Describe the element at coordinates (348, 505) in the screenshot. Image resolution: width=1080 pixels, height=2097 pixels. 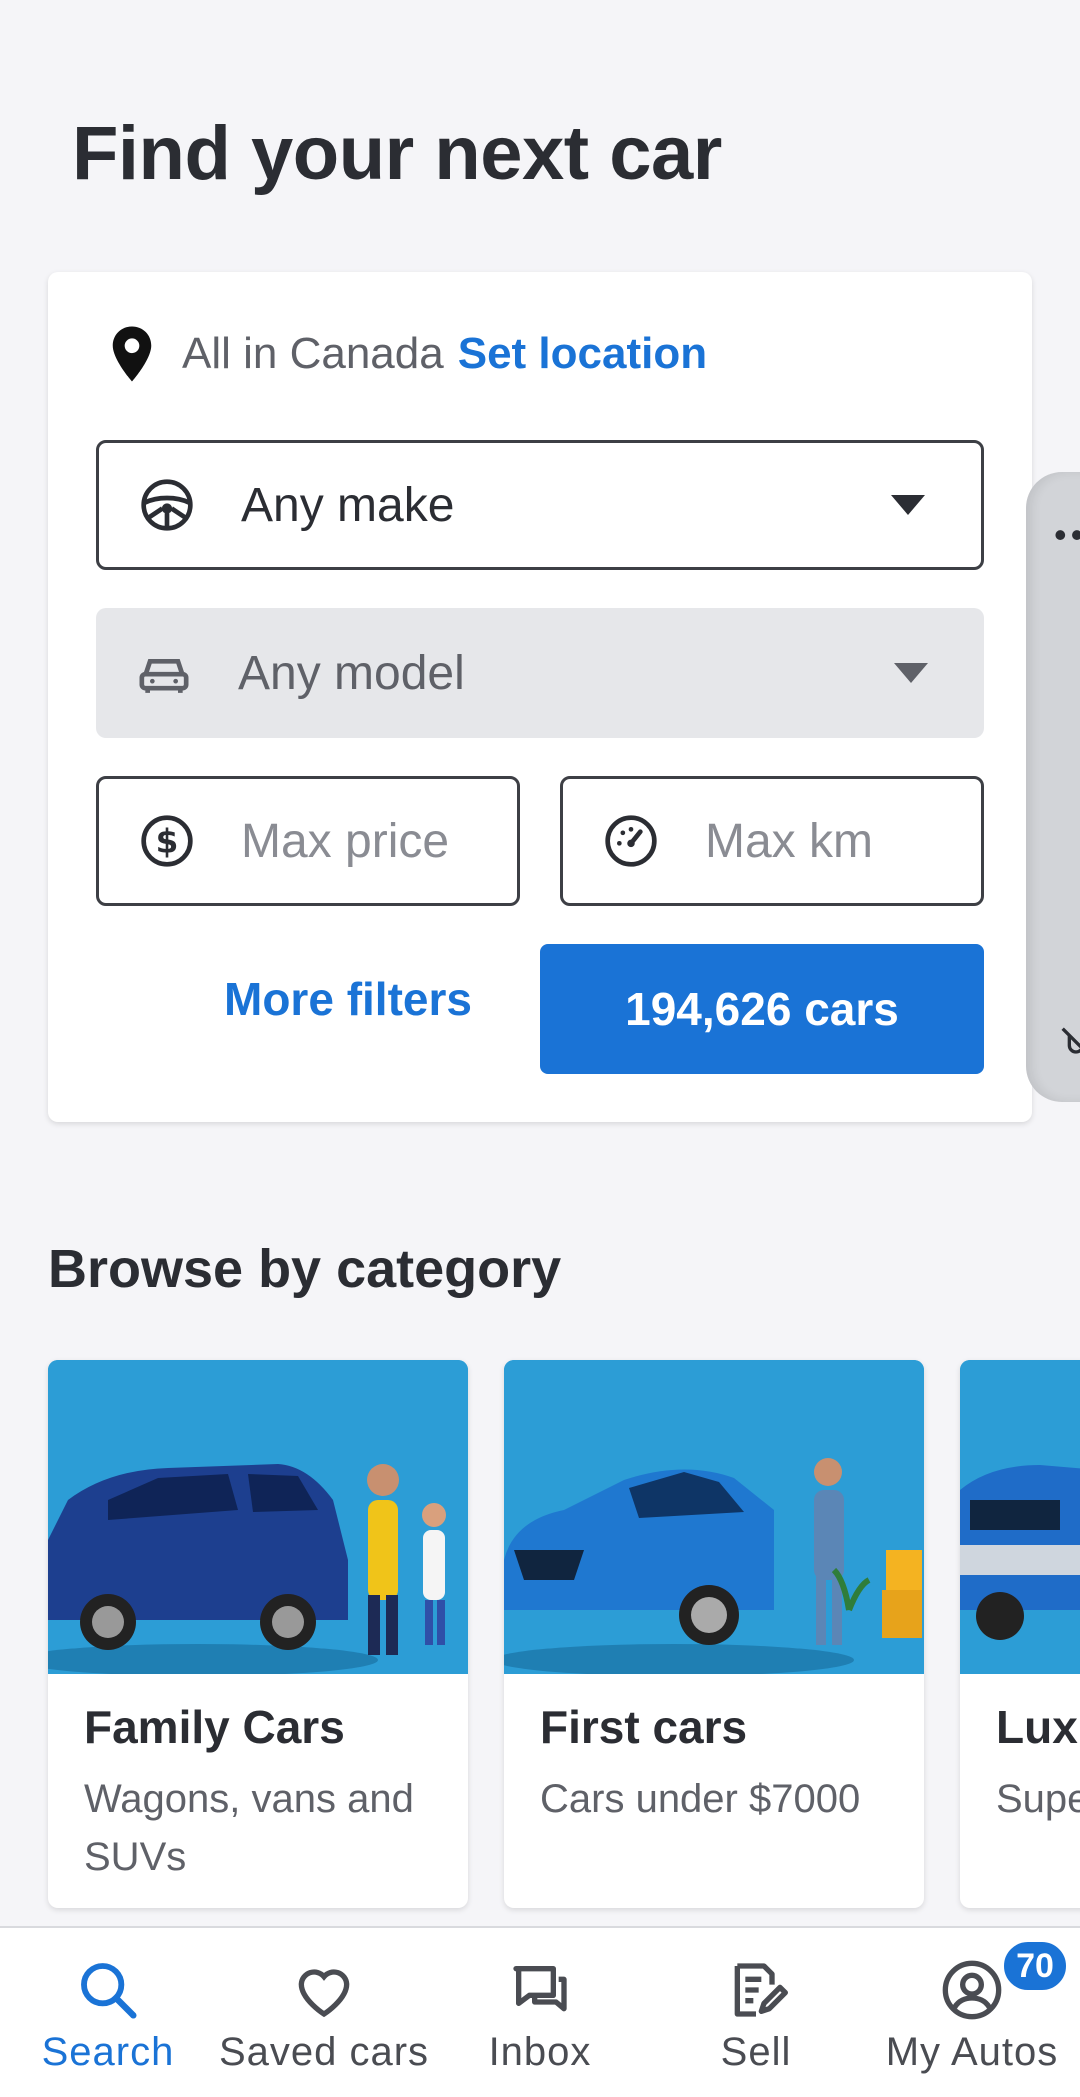
I see `make-value: Any make` at that location.